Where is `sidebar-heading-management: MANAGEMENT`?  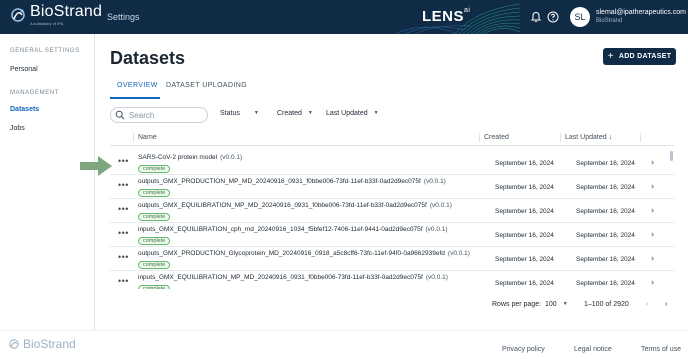 sidebar-heading-management: MANAGEMENT is located at coordinates (35, 93).